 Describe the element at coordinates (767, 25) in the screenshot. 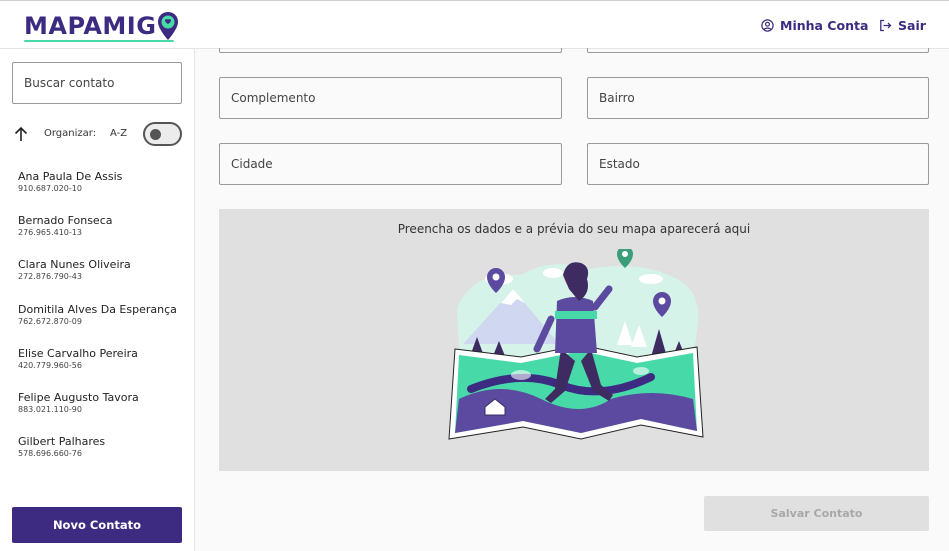

I see `user-circle-icon` at that location.